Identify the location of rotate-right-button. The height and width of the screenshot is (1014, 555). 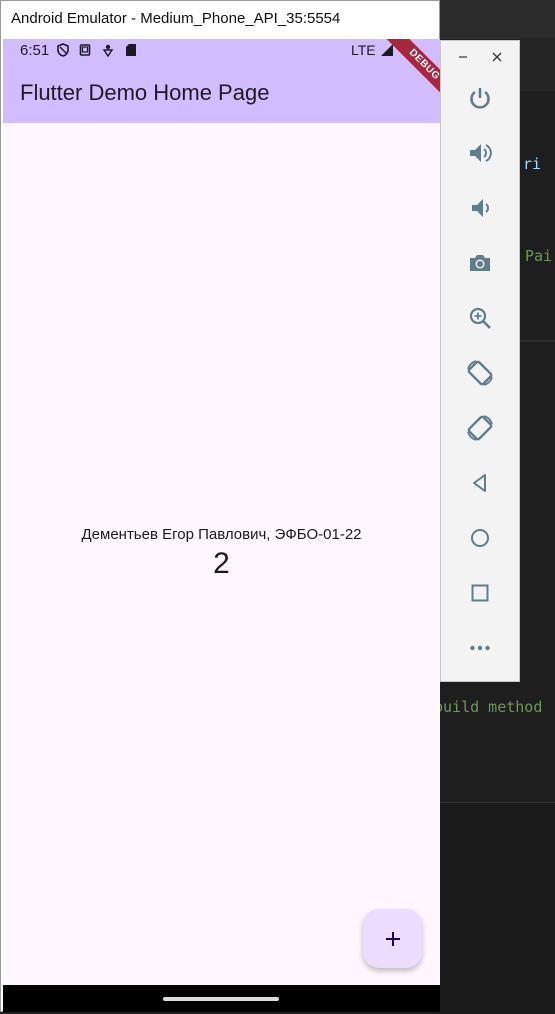
(480, 428).